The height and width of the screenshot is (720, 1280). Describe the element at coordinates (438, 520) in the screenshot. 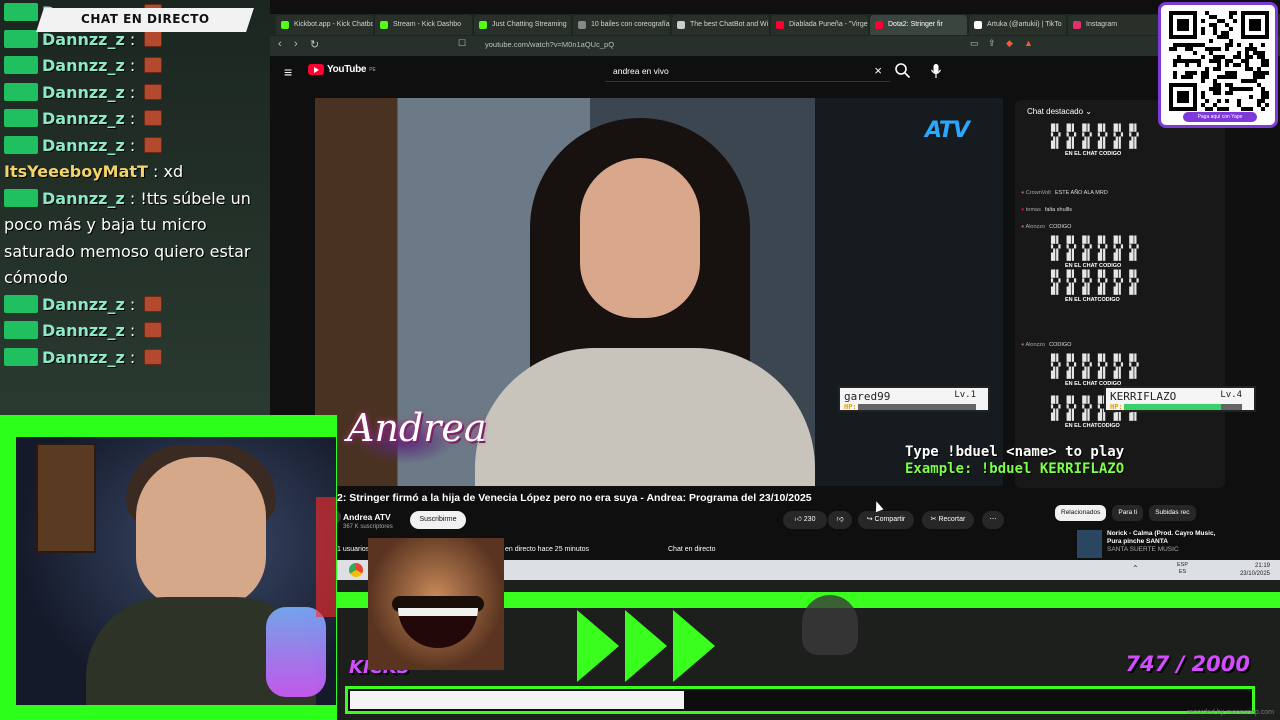

I see `subscribe-button: Suscribirme` at that location.